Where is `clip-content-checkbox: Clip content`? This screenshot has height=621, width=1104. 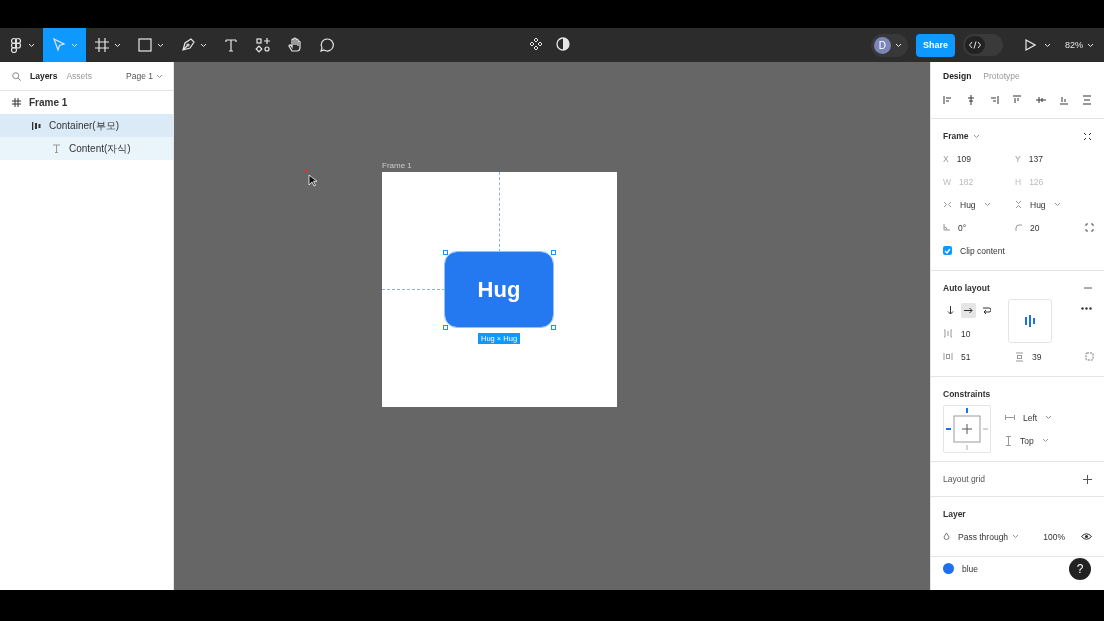
clip-content-checkbox: Clip content is located at coordinates (1017, 250).